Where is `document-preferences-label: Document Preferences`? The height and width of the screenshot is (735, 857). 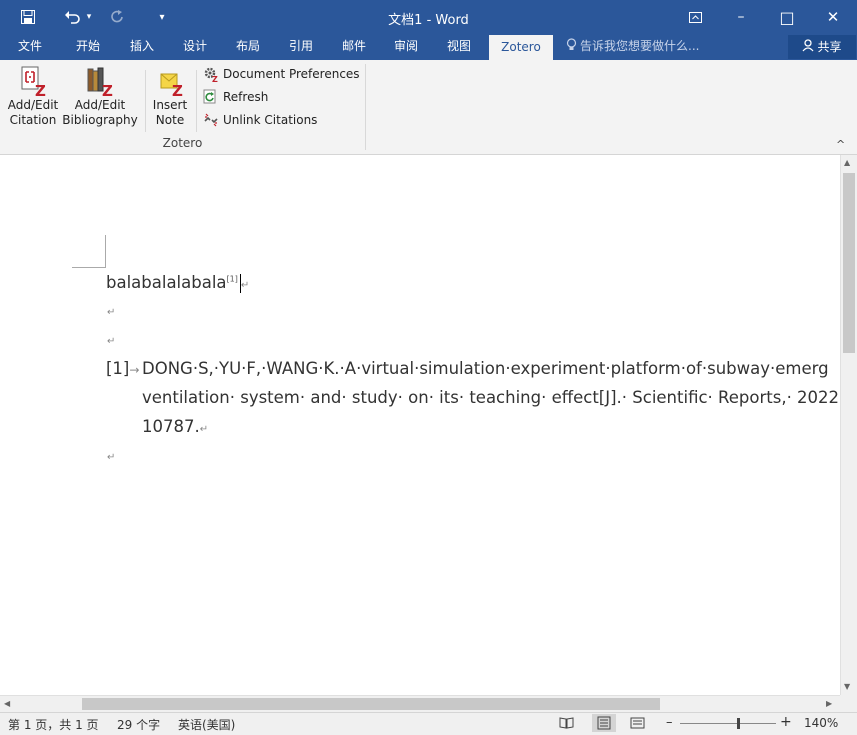
document-preferences-label: Document Preferences is located at coordinates (291, 74).